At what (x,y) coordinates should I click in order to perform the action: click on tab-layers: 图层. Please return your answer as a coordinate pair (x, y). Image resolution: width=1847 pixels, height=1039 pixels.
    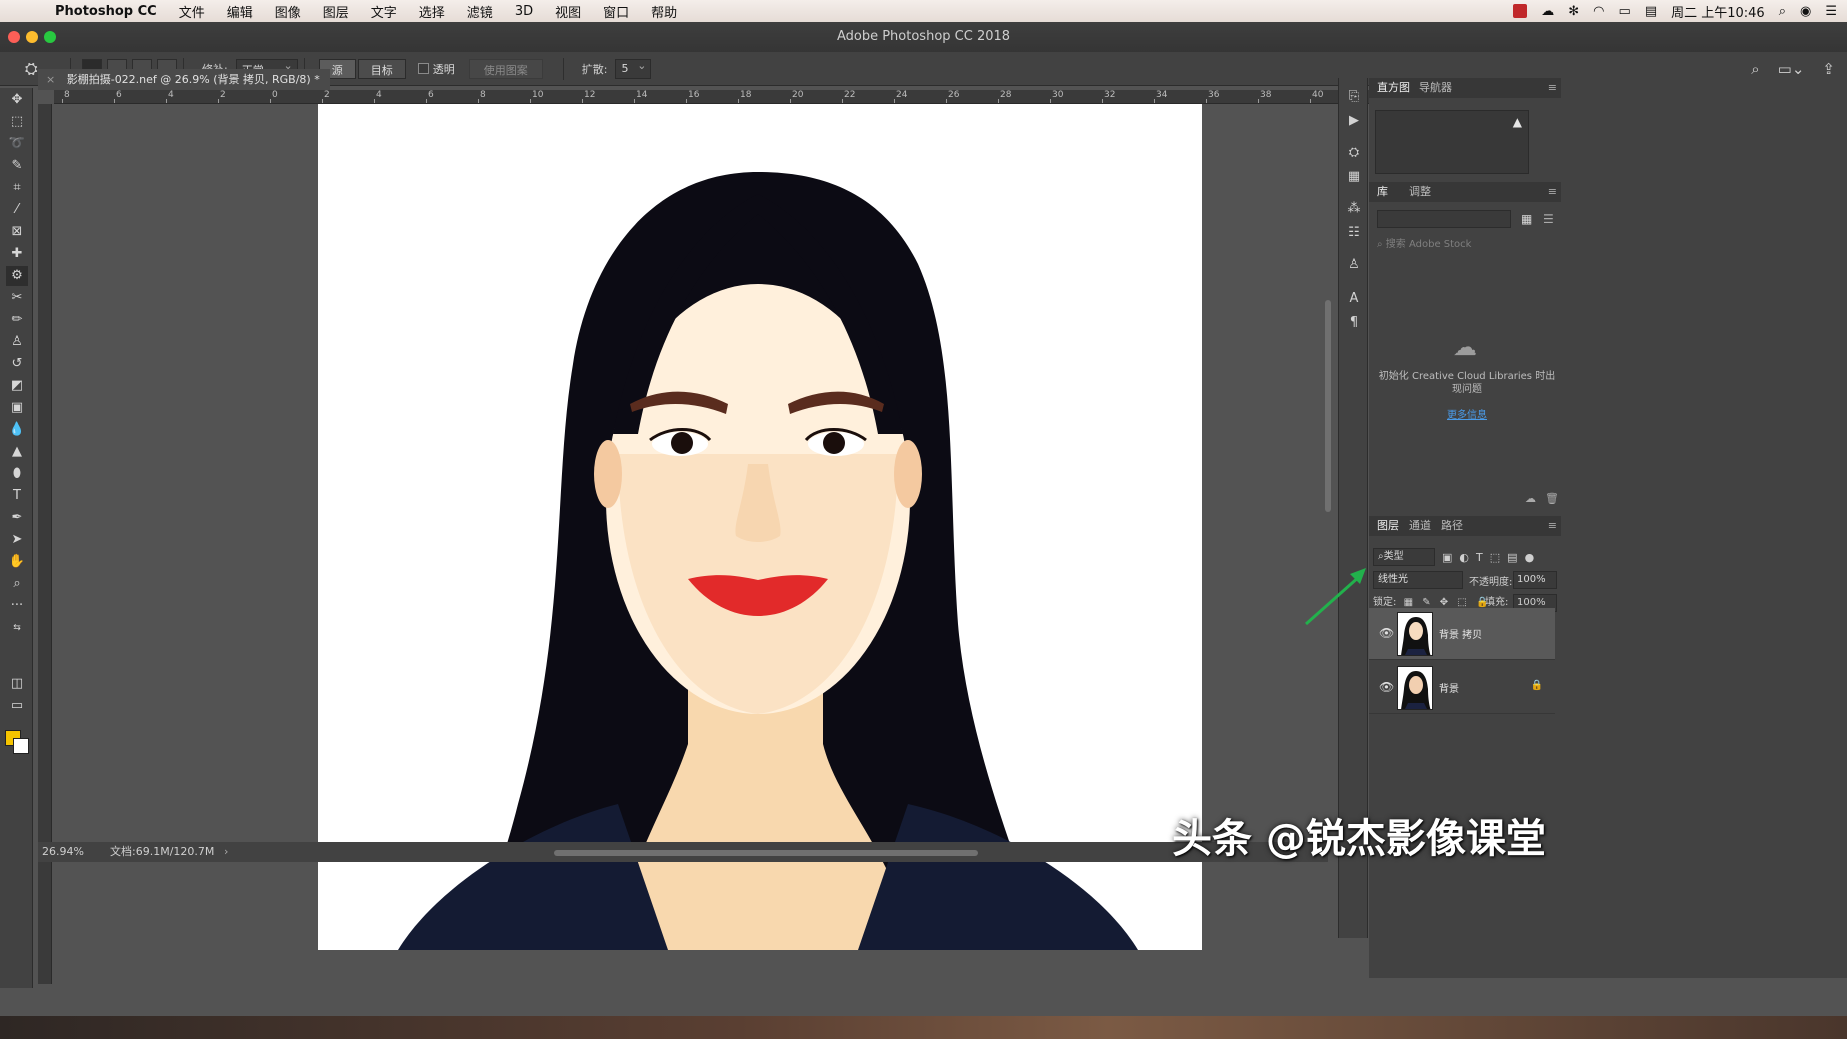
    Looking at the image, I should click on (1388, 526).